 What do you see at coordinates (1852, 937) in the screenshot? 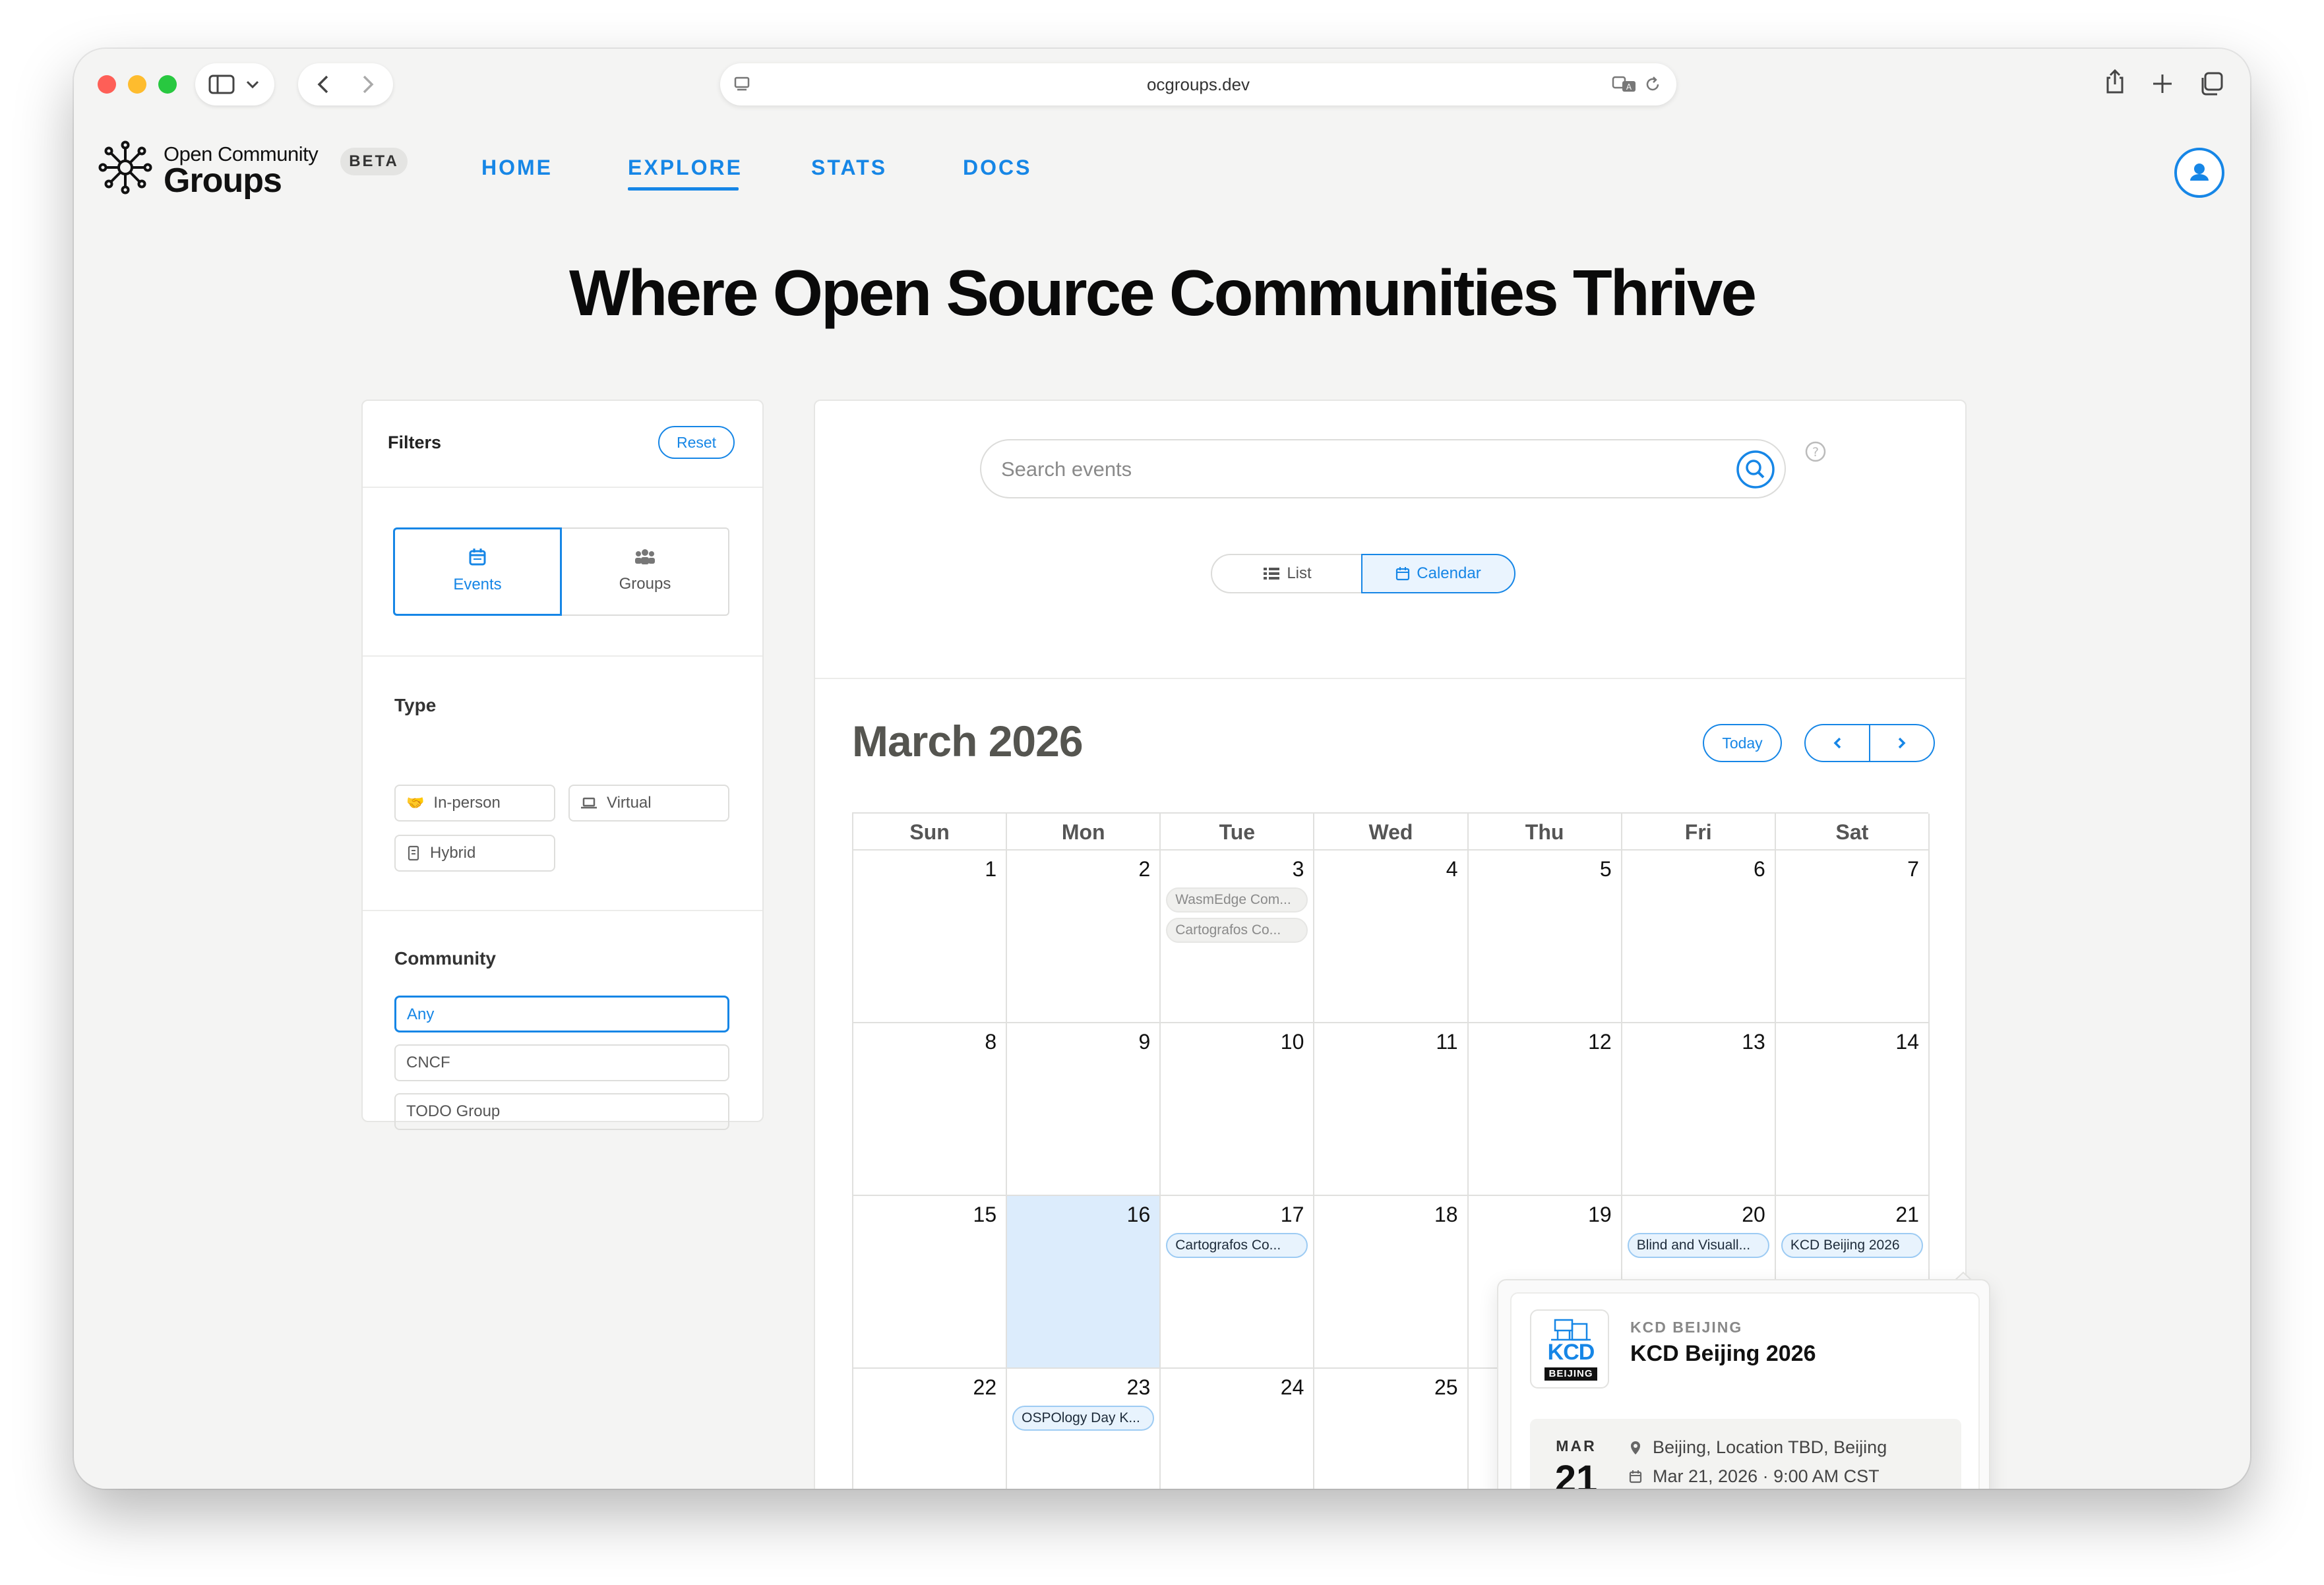
I see `calendar-day-cell: 7` at bounding box center [1852, 937].